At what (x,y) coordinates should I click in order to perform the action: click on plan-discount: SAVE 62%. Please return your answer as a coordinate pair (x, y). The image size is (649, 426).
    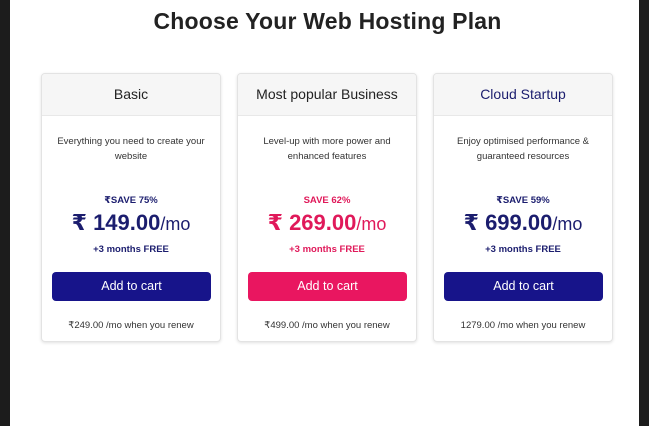
    Looking at the image, I should click on (327, 200).